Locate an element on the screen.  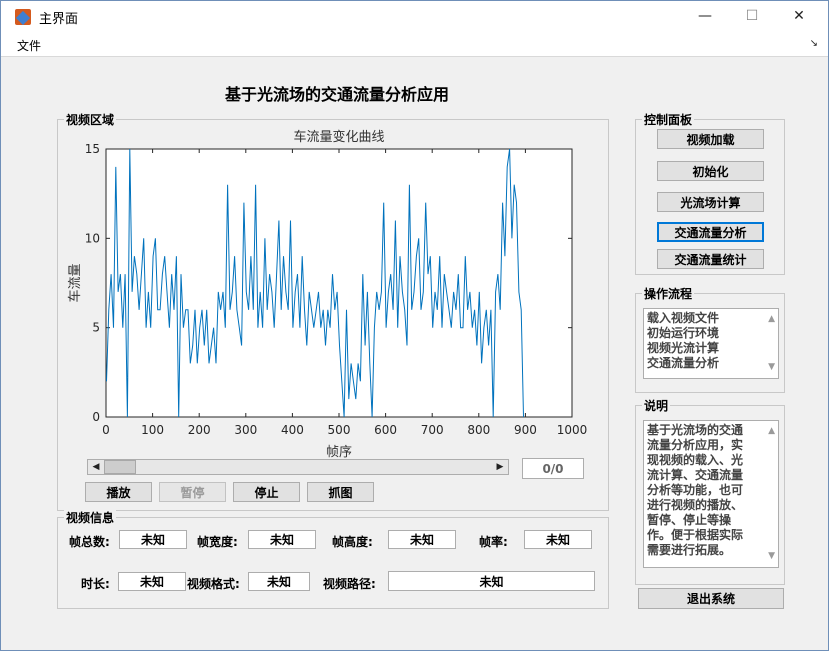
workflow-item: 视频光流计算 is located at coordinates (683, 348).